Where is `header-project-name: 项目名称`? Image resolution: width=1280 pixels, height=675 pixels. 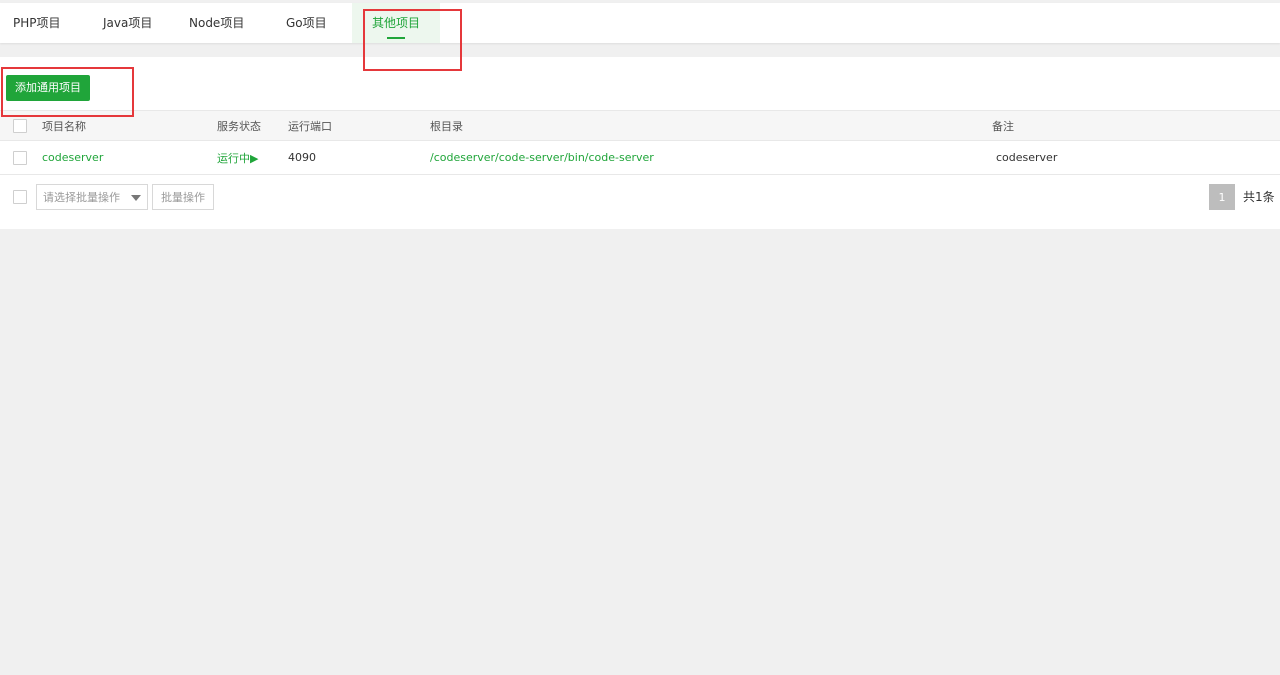
header-project-name: 项目名称 is located at coordinates (64, 125).